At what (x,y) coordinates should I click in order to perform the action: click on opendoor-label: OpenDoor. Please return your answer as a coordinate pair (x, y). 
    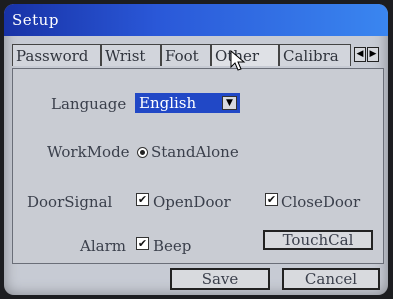
    Looking at the image, I should click on (192, 202).